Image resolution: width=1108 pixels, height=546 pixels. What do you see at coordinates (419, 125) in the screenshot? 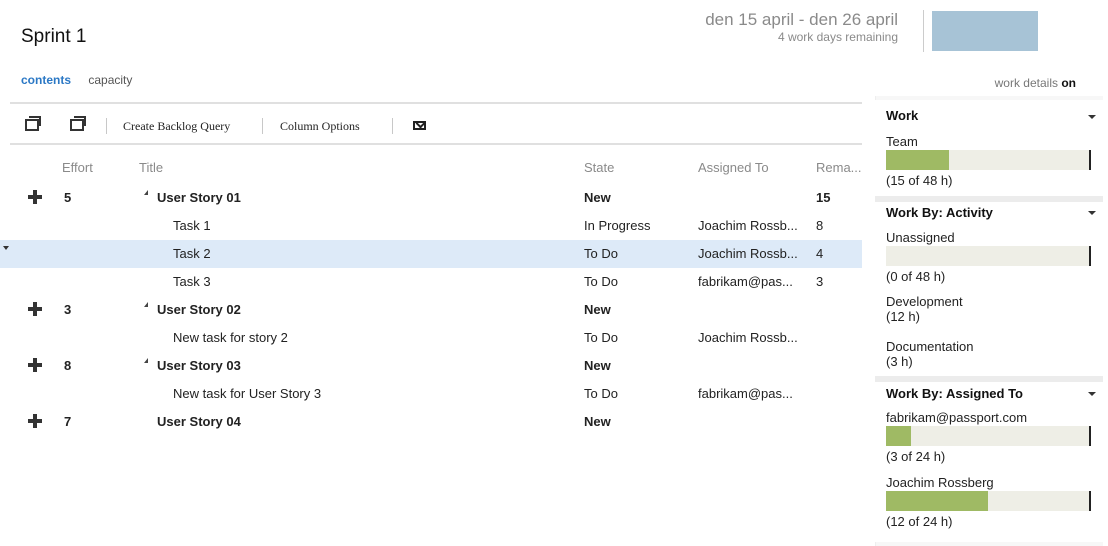
I see `mail-icon` at bounding box center [419, 125].